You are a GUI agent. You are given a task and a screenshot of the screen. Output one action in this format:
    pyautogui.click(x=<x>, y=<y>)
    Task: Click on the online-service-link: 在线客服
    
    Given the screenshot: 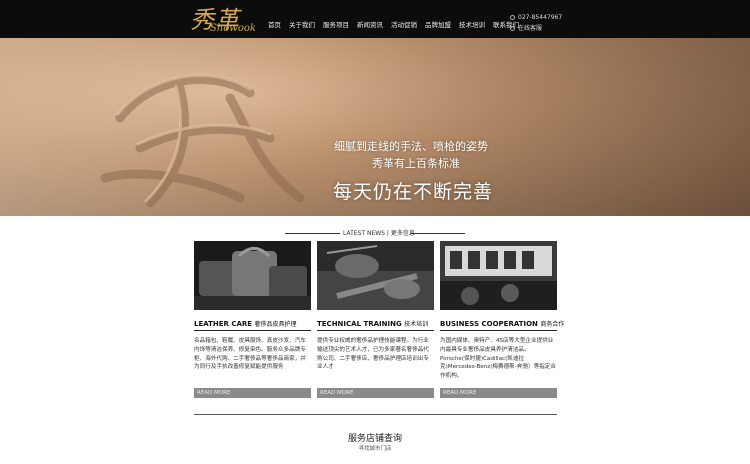 What is the action you would take?
    pyautogui.click(x=530, y=28)
    